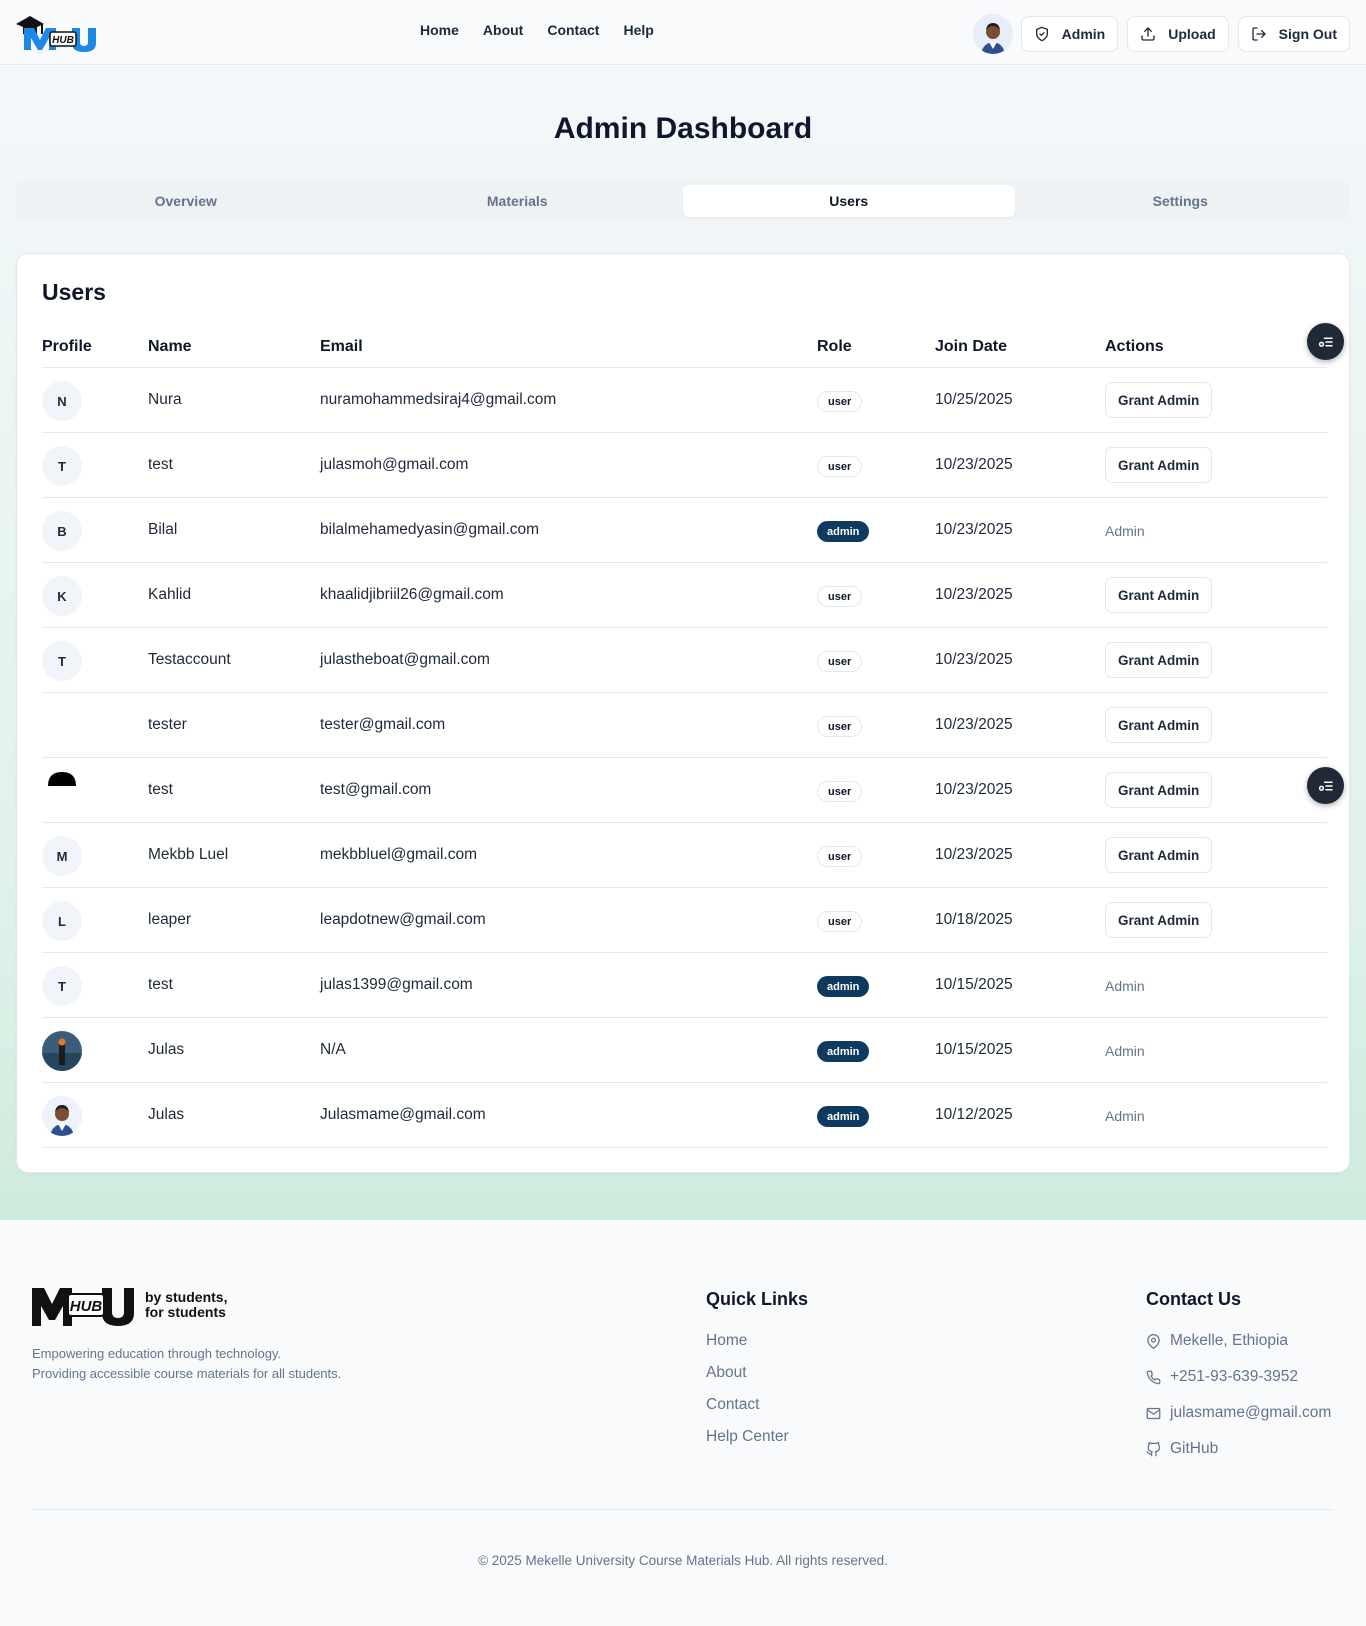 The width and height of the screenshot is (1366, 1626). Describe the element at coordinates (503, 30) in the screenshot. I see `nav-about-link: About` at that location.